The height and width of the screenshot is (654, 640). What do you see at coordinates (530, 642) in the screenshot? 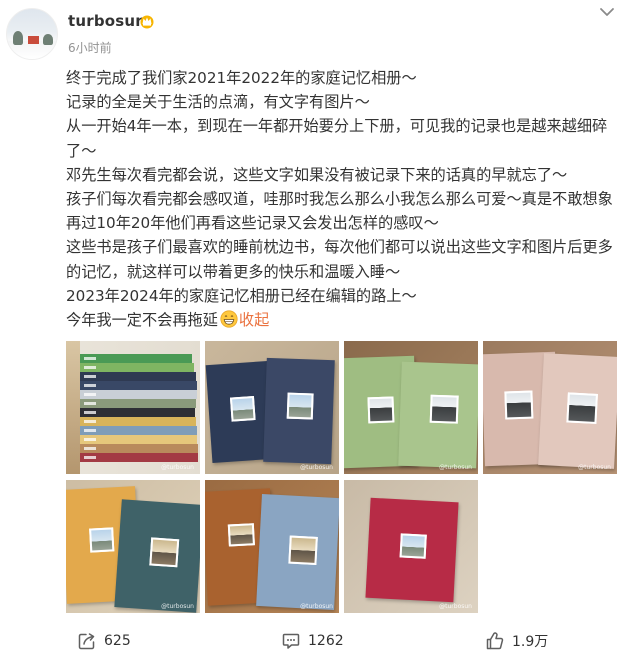
I see `like-count: 1.9万` at bounding box center [530, 642].